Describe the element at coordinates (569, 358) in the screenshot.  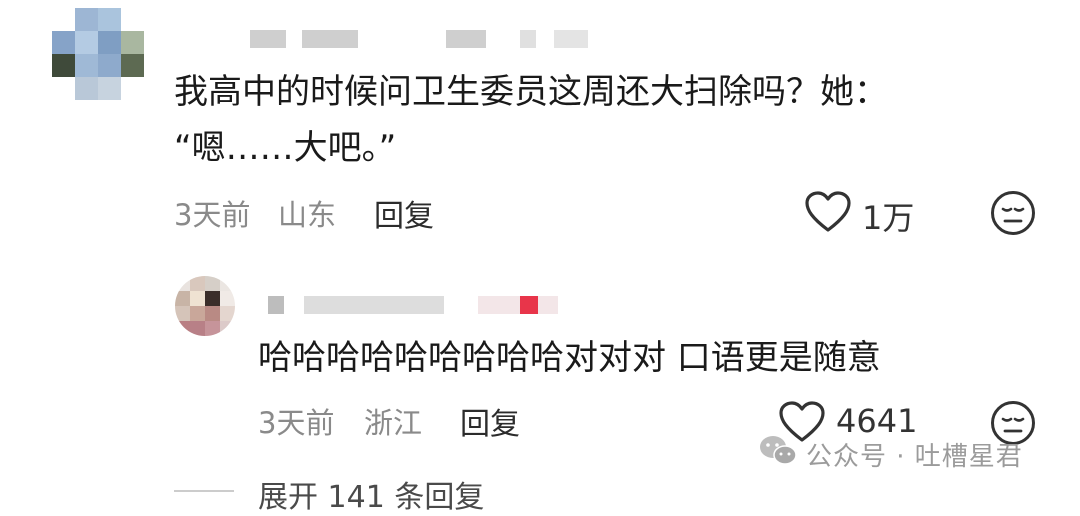
I see `reply-text: 哈哈哈哈哈哈哈哈哈对对对 口语更是随意` at that location.